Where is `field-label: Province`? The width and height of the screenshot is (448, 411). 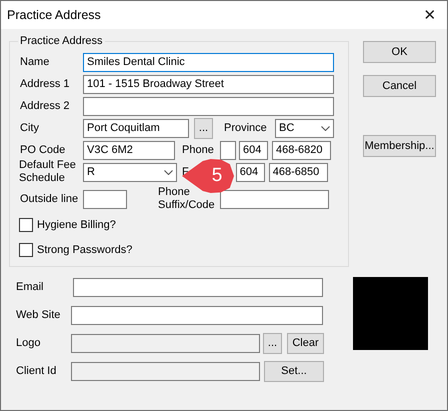 field-label: Province is located at coordinates (246, 128).